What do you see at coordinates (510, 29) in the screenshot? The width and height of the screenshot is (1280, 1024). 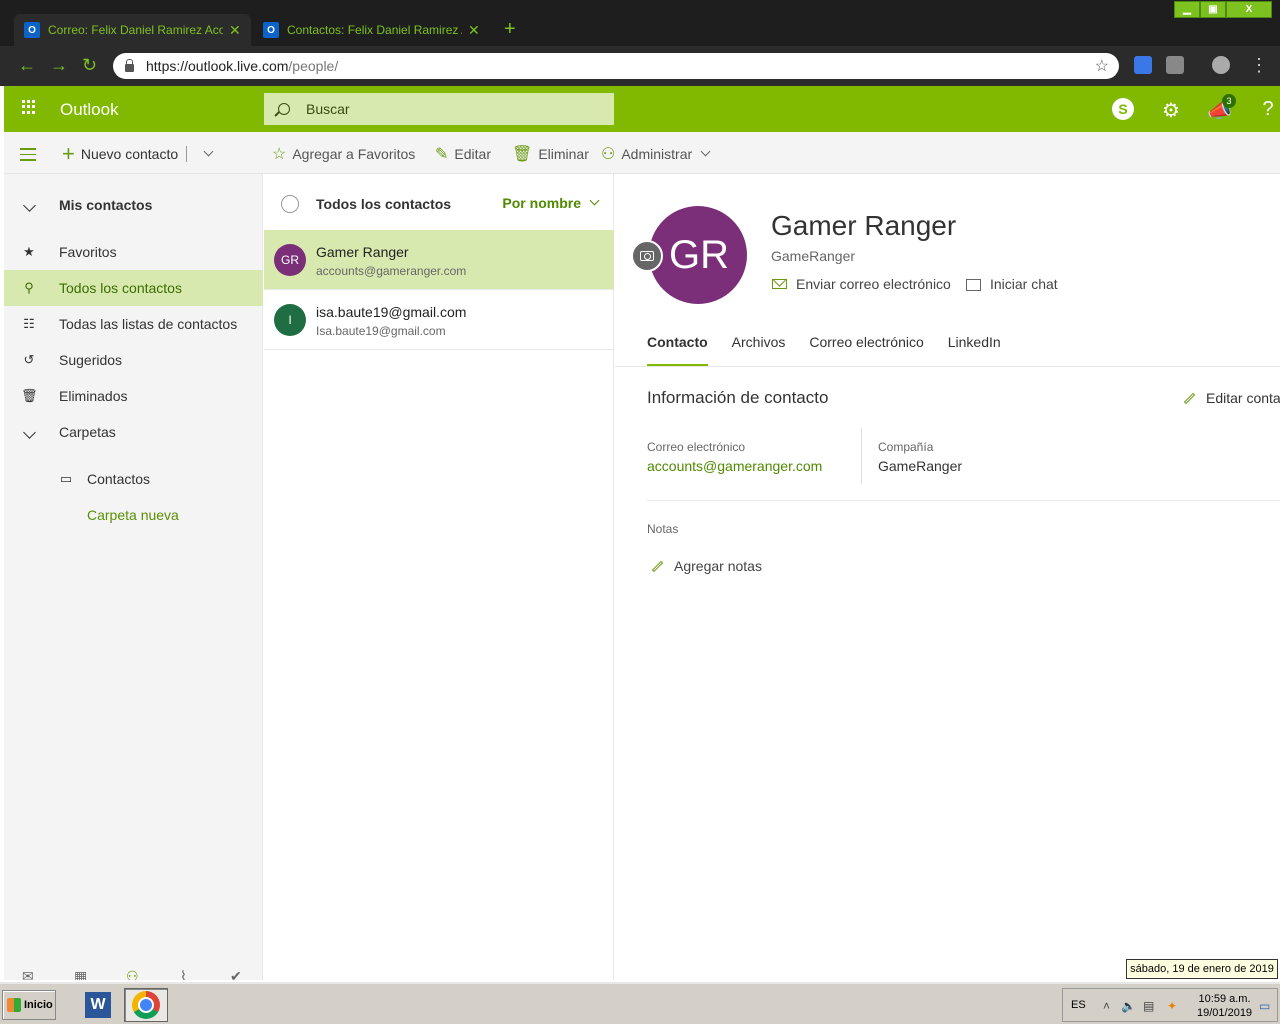 I see `new-tab-button: +` at bounding box center [510, 29].